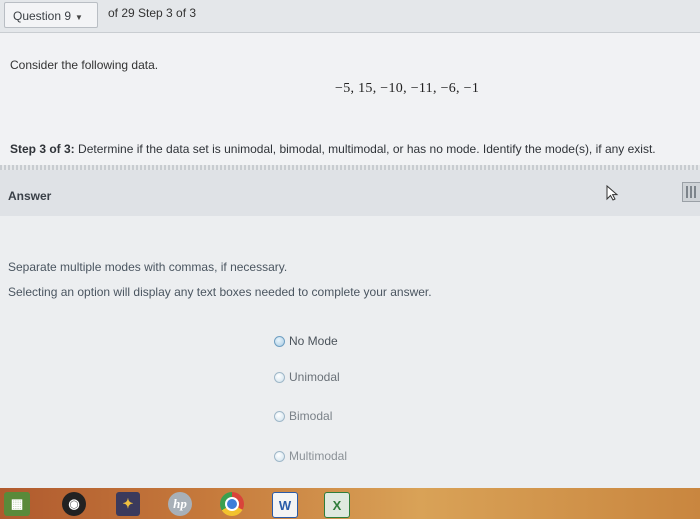 This screenshot has height=519, width=700. What do you see at coordinates (350, 16) in the screenshot?
I see `question-nav-bar: Question 9 ▼ of 29 Step 3 of 3` at bounding box center [350, 16].